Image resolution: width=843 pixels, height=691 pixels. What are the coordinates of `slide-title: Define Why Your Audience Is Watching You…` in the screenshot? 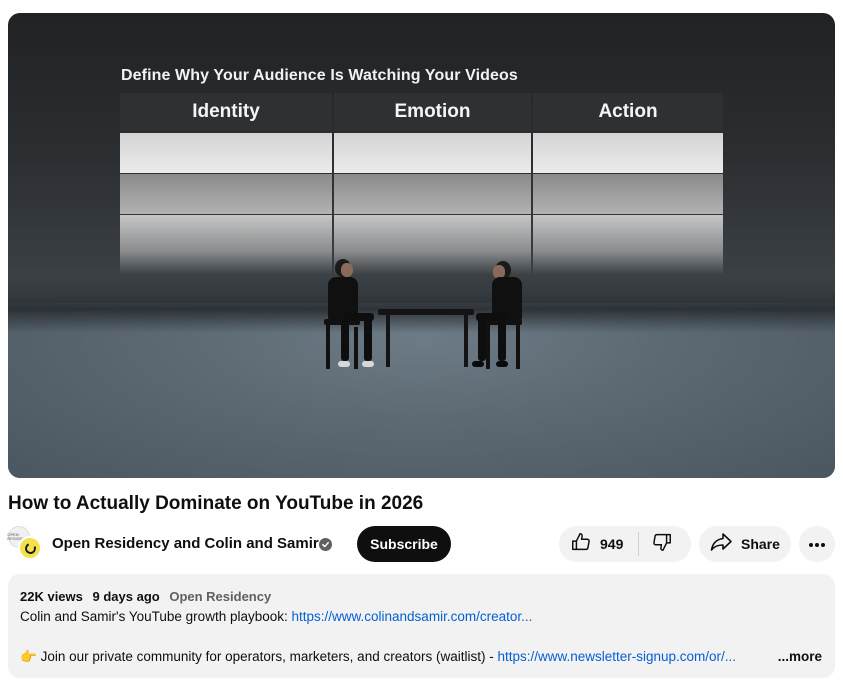 It's located at (319, 75).